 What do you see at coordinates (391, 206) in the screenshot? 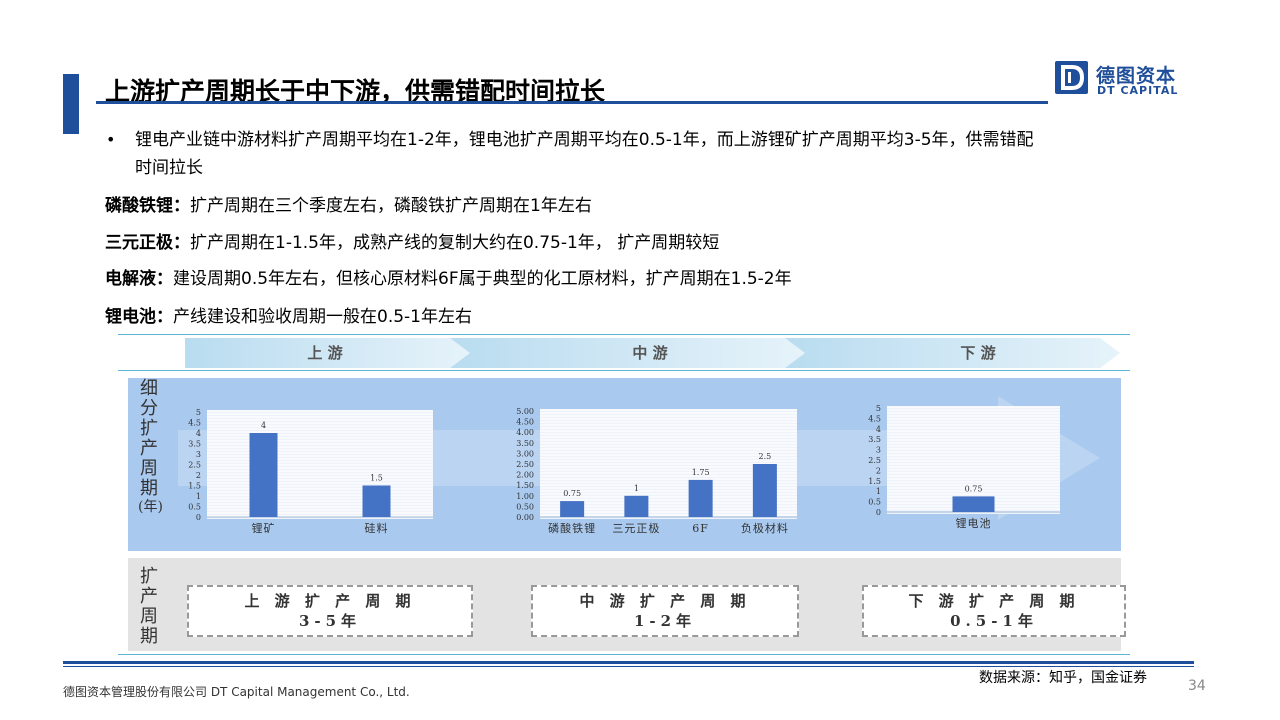
I see `point-text: 扩产周期在三个季度左右，磷酸铁扩产周期在1年左右` at bounding box center [391, 206].